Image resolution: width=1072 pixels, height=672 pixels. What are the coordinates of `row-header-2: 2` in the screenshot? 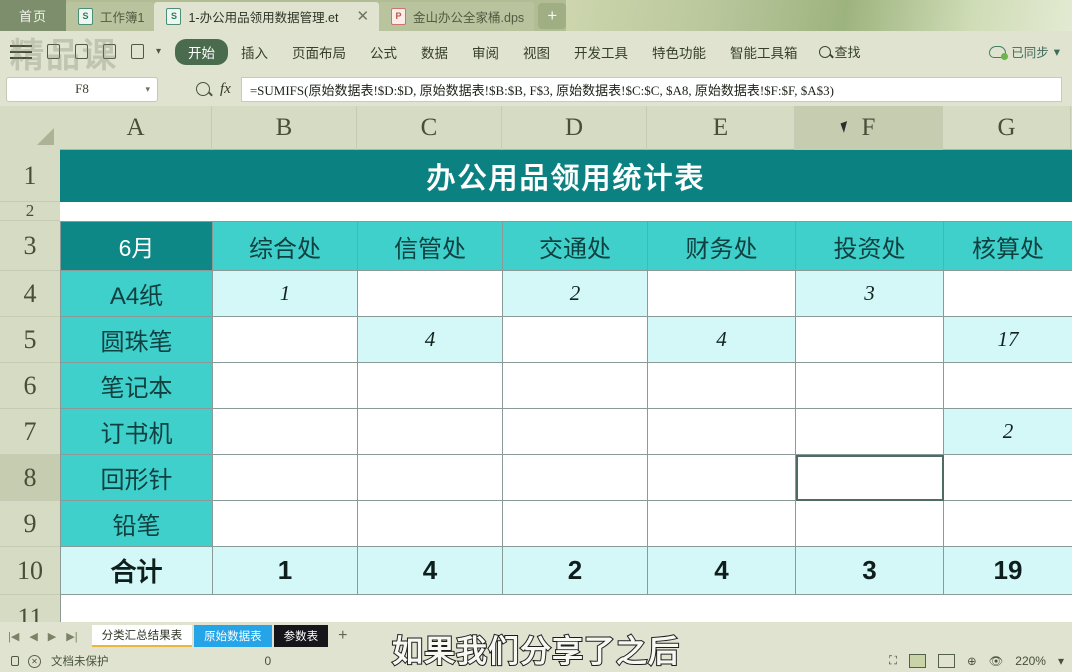 It's located at (30, 211).